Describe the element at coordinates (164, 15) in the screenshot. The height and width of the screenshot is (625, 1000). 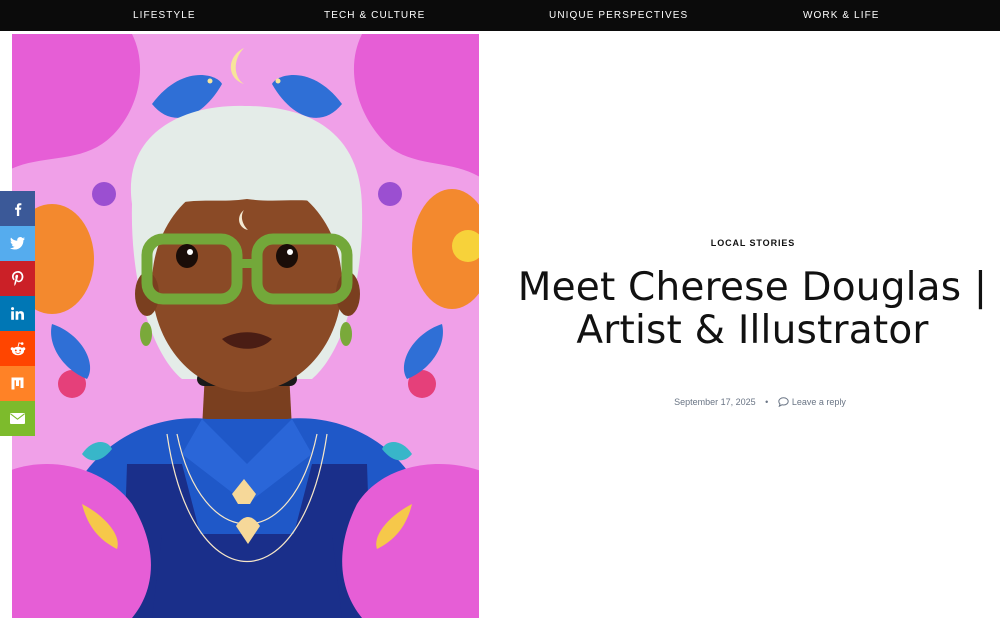
I see `nav-item-lifestyle: LIFESTYLE` at that location.